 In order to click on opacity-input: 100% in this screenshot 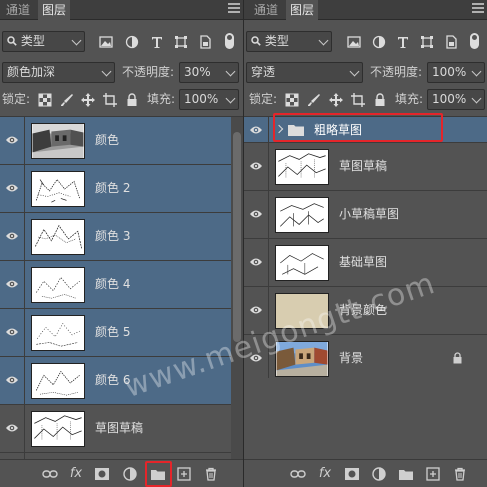, I will do `click(456, 72)`.